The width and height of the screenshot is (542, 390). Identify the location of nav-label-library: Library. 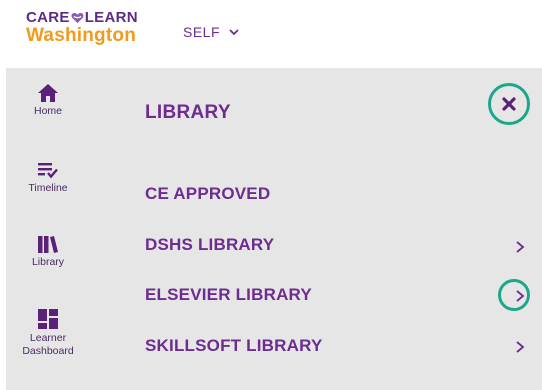
(48, 262).